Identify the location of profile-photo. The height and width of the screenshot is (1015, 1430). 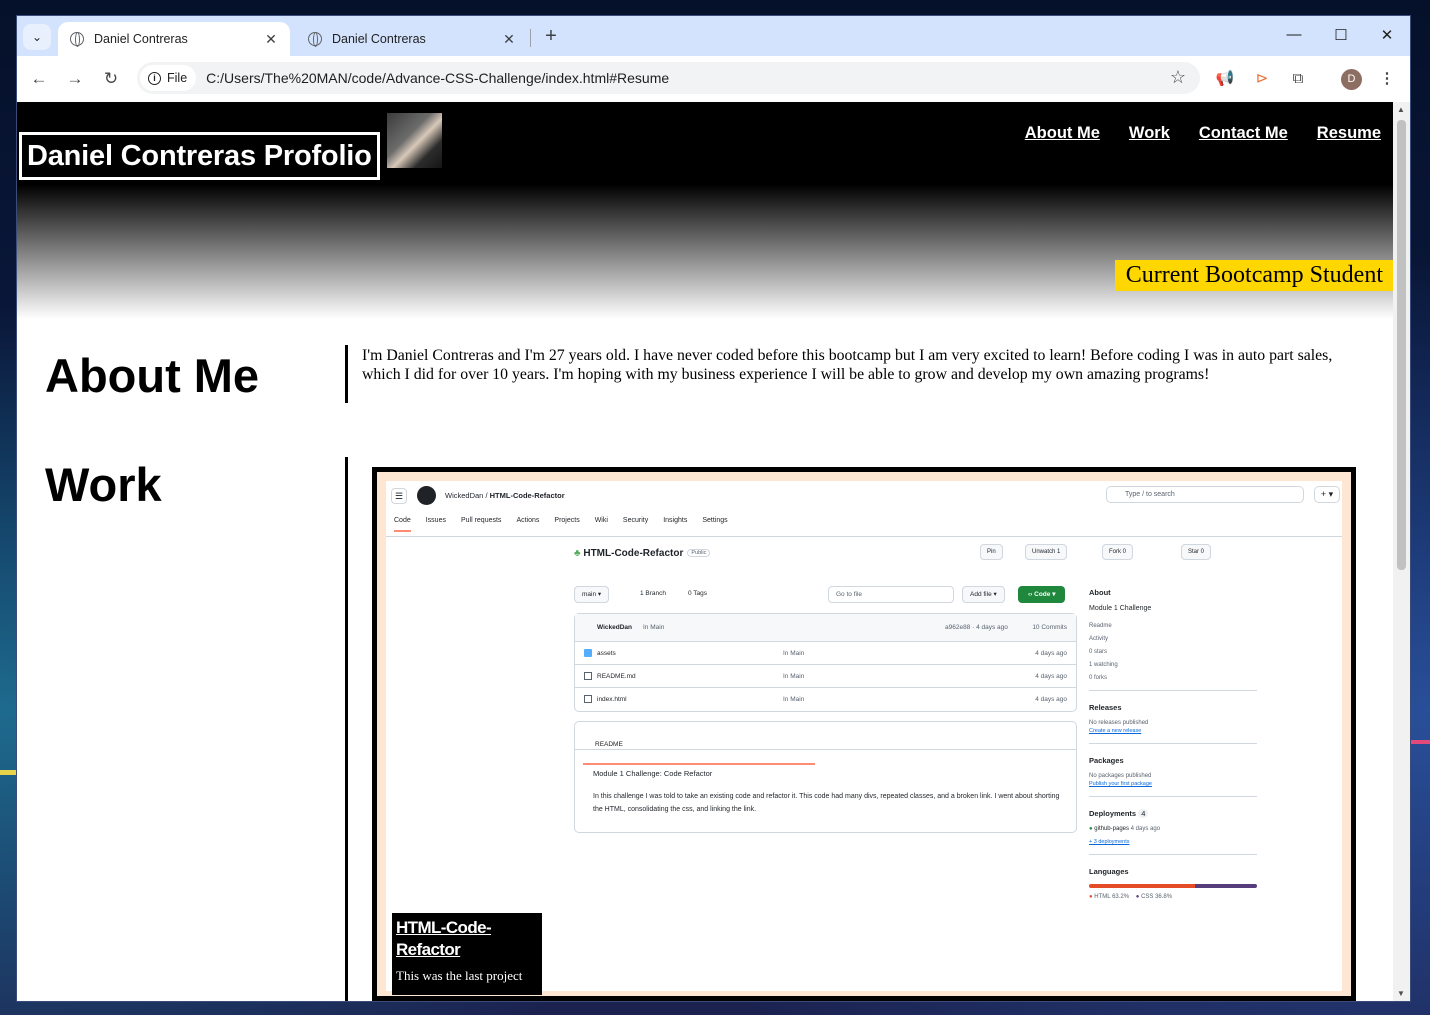
(414, 140).